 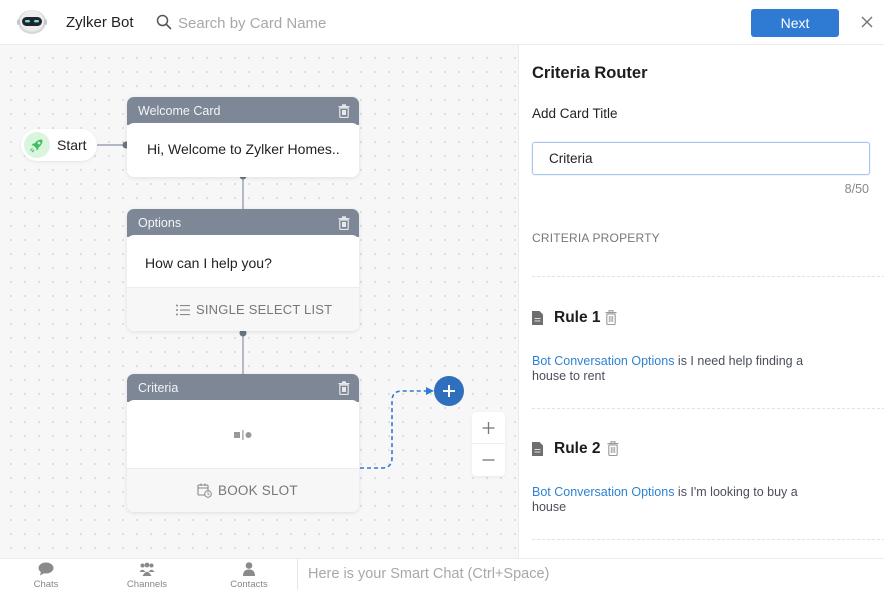 I want to click on card-title-label: Add Card Title, so click(x=575, y=113).